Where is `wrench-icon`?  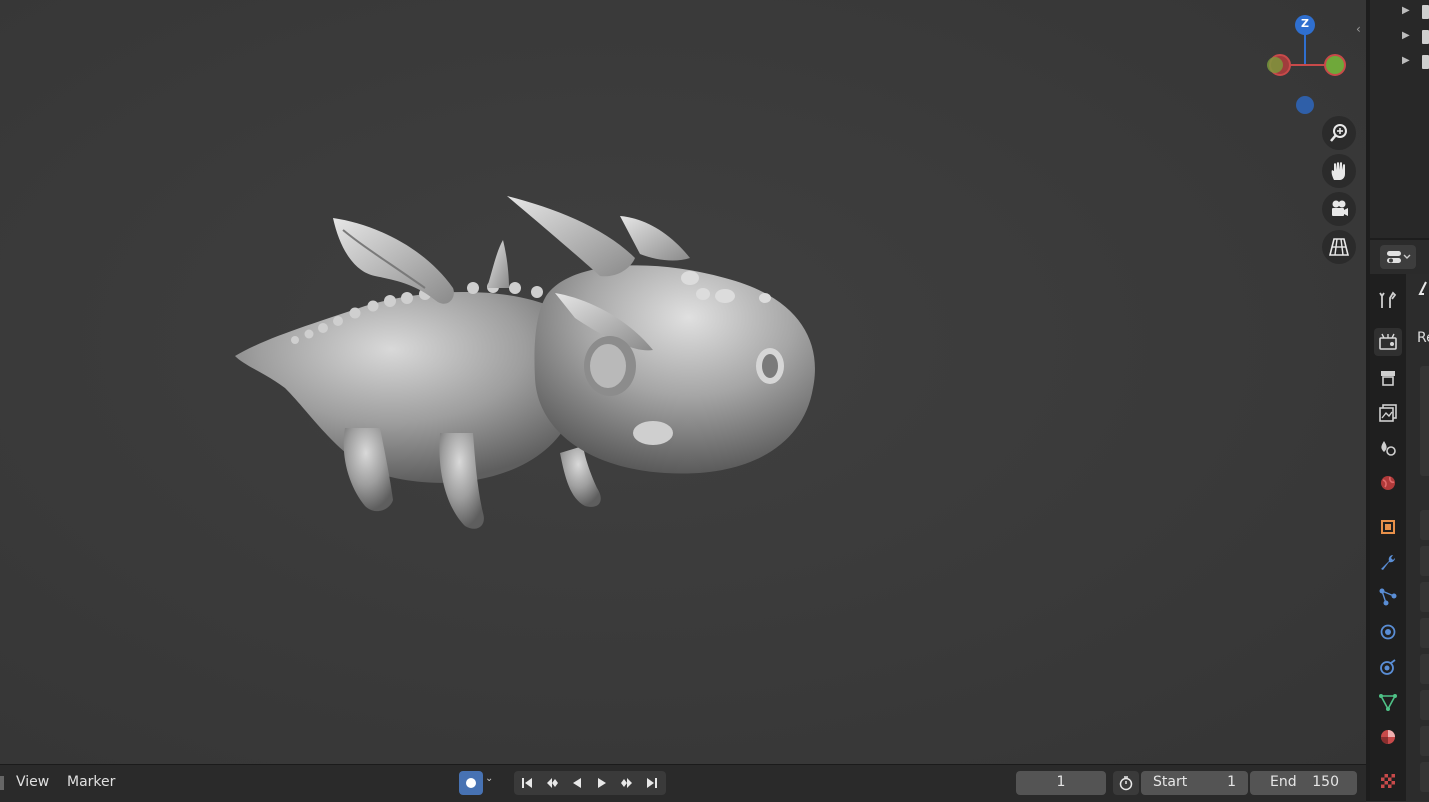 wrench-icon is located at coordinates (1388, 562).